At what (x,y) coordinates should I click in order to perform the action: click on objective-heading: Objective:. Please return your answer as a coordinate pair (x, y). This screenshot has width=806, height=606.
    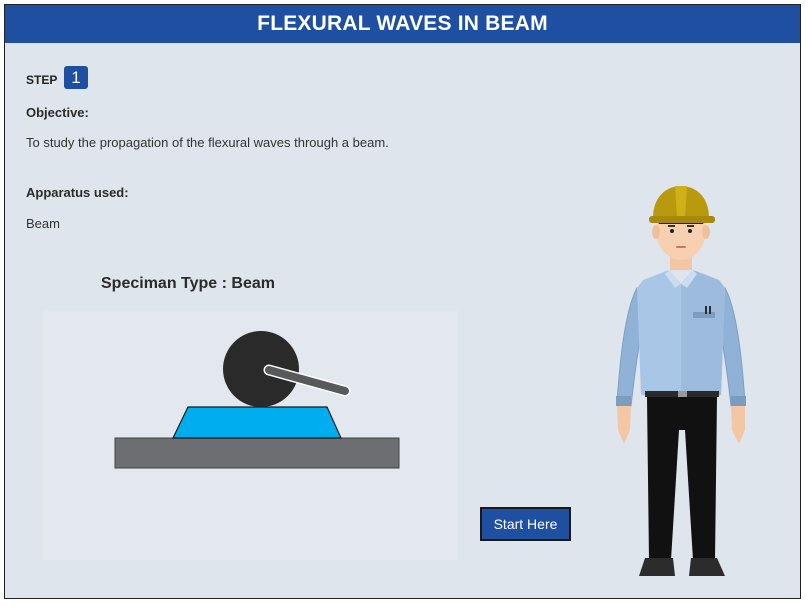
    Looking at the image, I should click on (57, 112).